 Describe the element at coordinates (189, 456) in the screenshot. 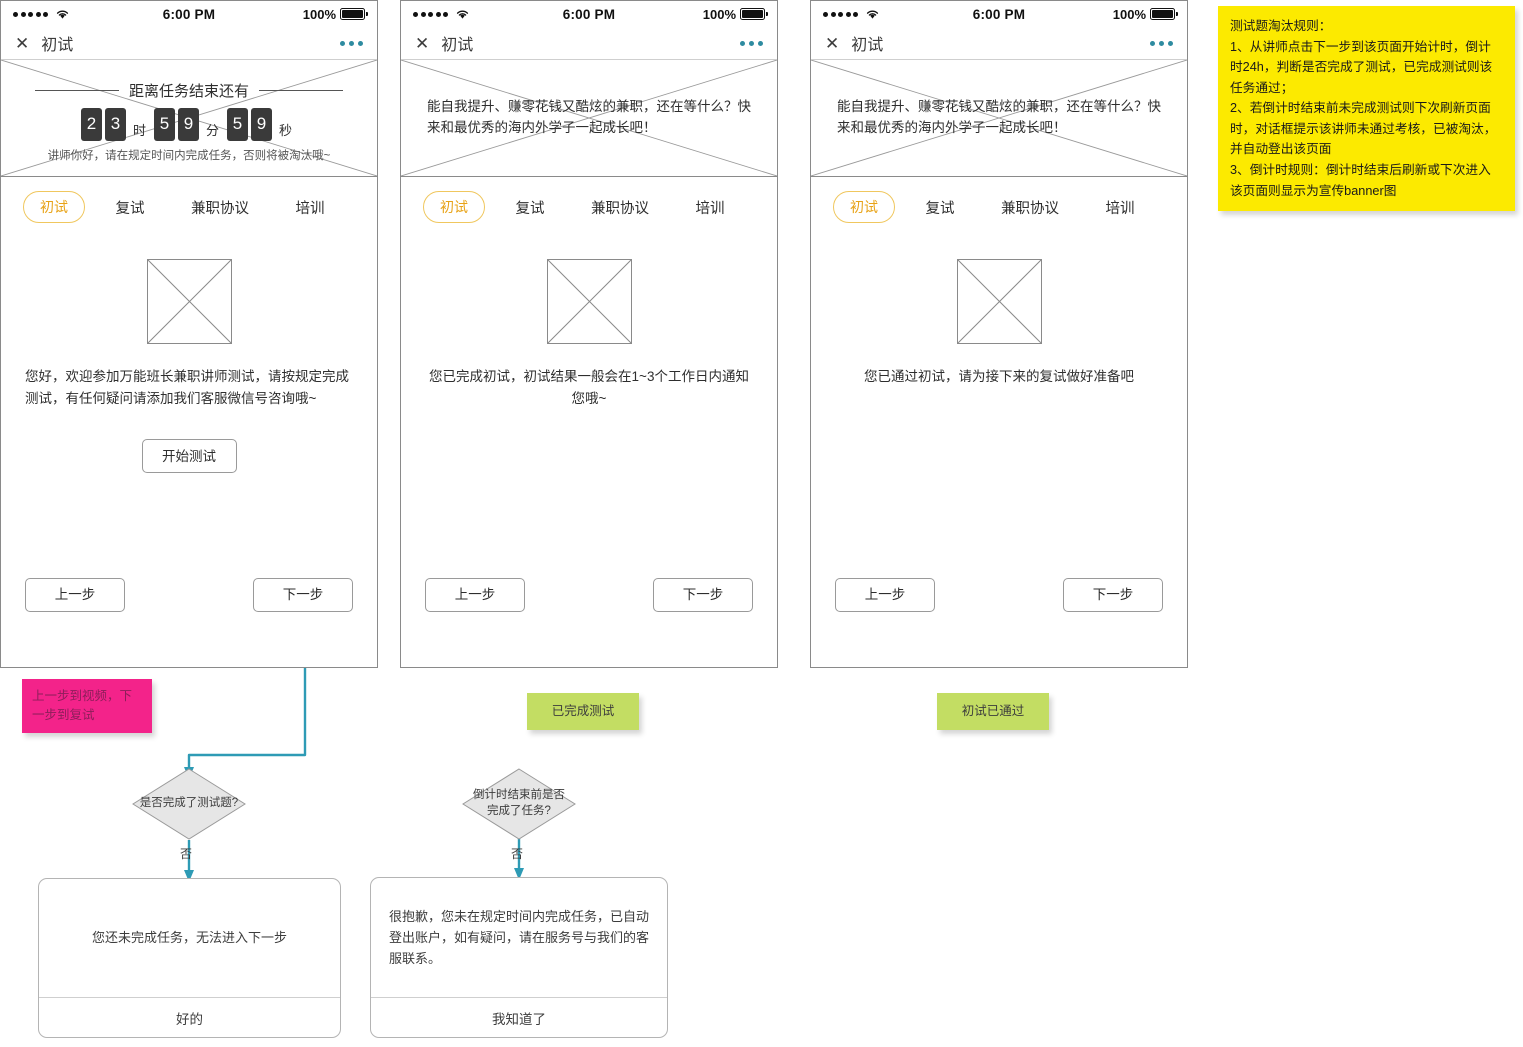

I see `start-test-button: 开始测试` at that location.